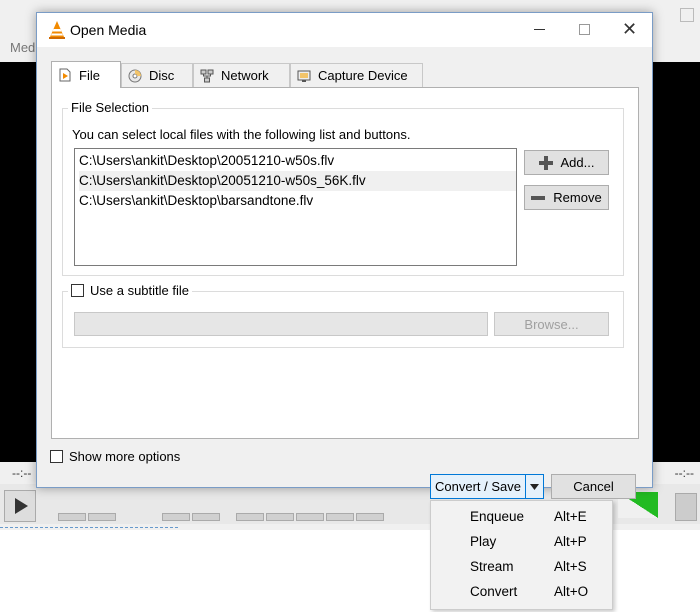 The image size is (700, 612). I want to click on maximize-button, so click(584, 30).